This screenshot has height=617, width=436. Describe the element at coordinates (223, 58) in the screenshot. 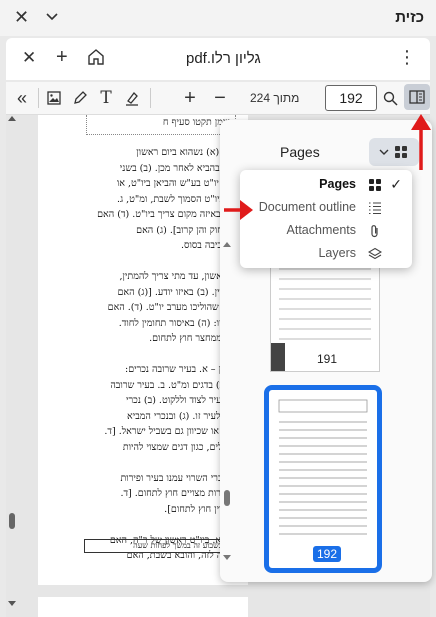

I see `tab-title: גליון רלו.pdf` at that location.